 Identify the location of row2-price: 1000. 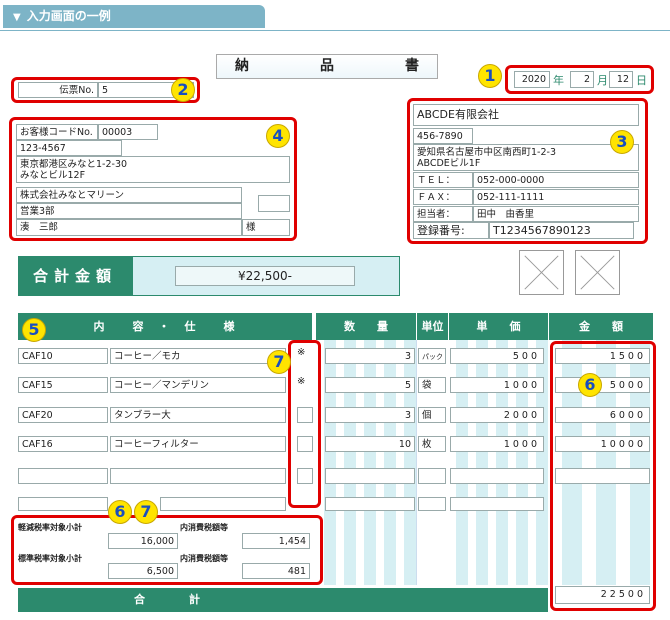
(497, 385).